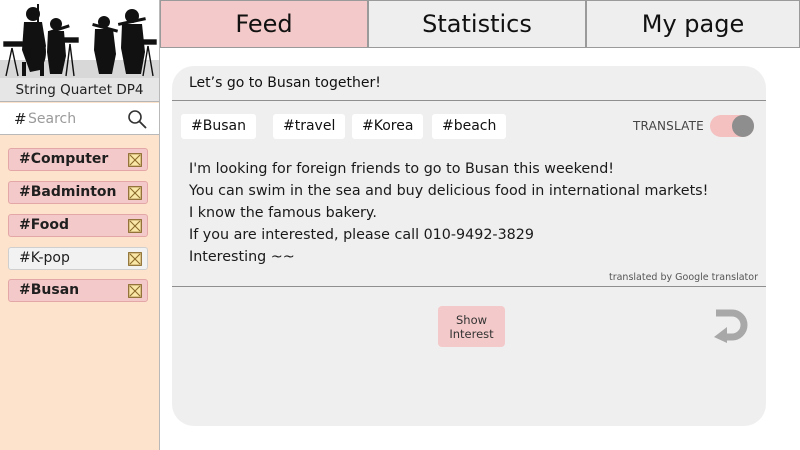 Image resolution: width=800 pixels, height=450 pixels. I want to click on search-input, so click(75, 119).